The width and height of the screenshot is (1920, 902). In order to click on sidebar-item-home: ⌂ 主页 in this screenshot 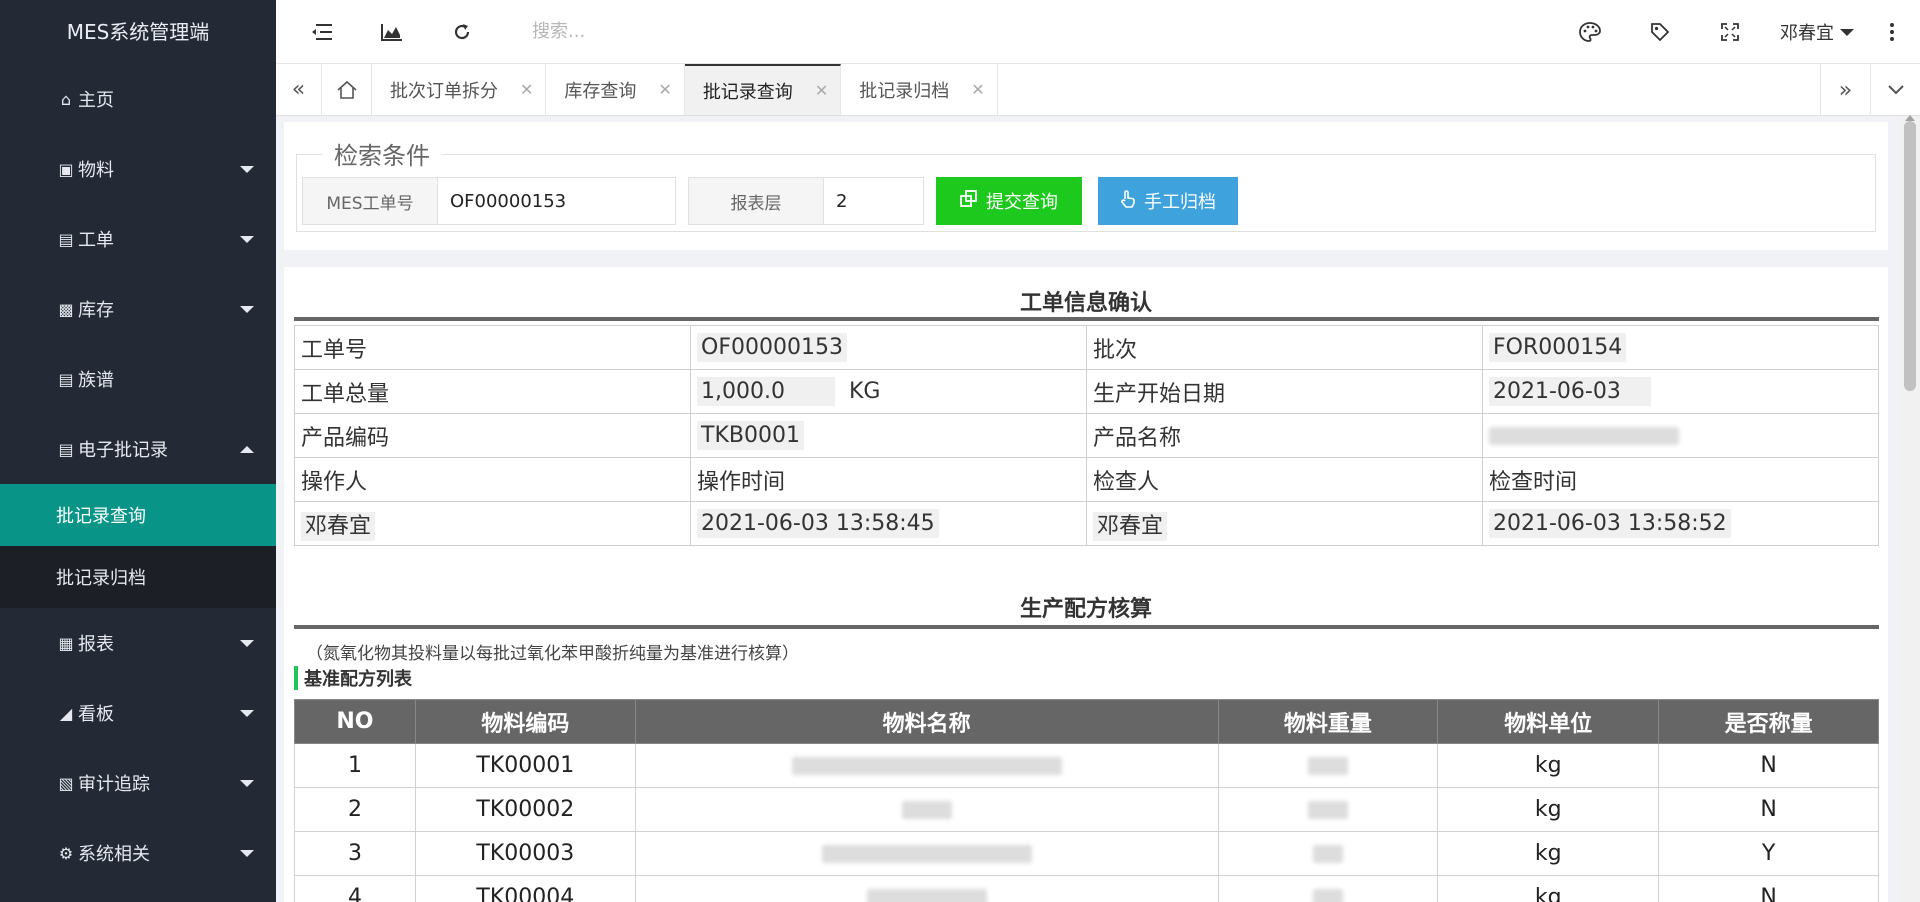, I will do `click(138, 99)`.